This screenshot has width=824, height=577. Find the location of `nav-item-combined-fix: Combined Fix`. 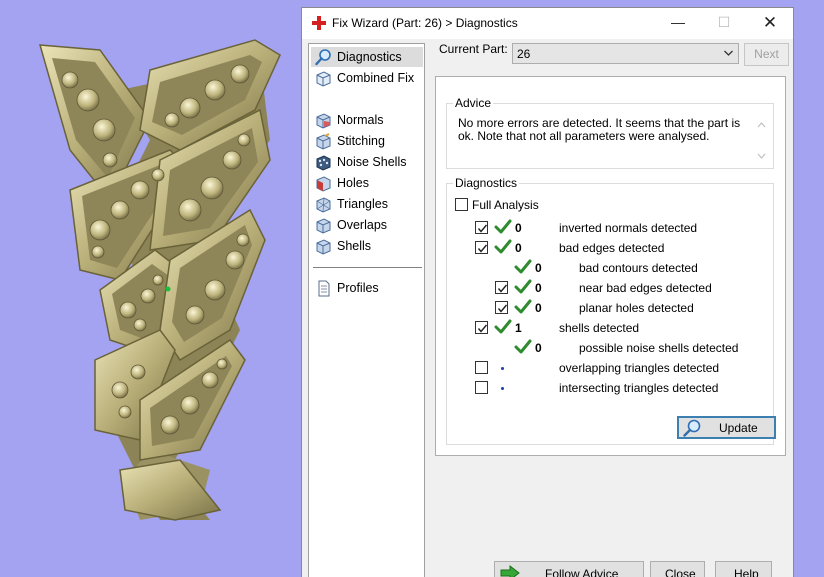

nav-item-combined-fix: Combined Fix is located at coordinates (367, 78).